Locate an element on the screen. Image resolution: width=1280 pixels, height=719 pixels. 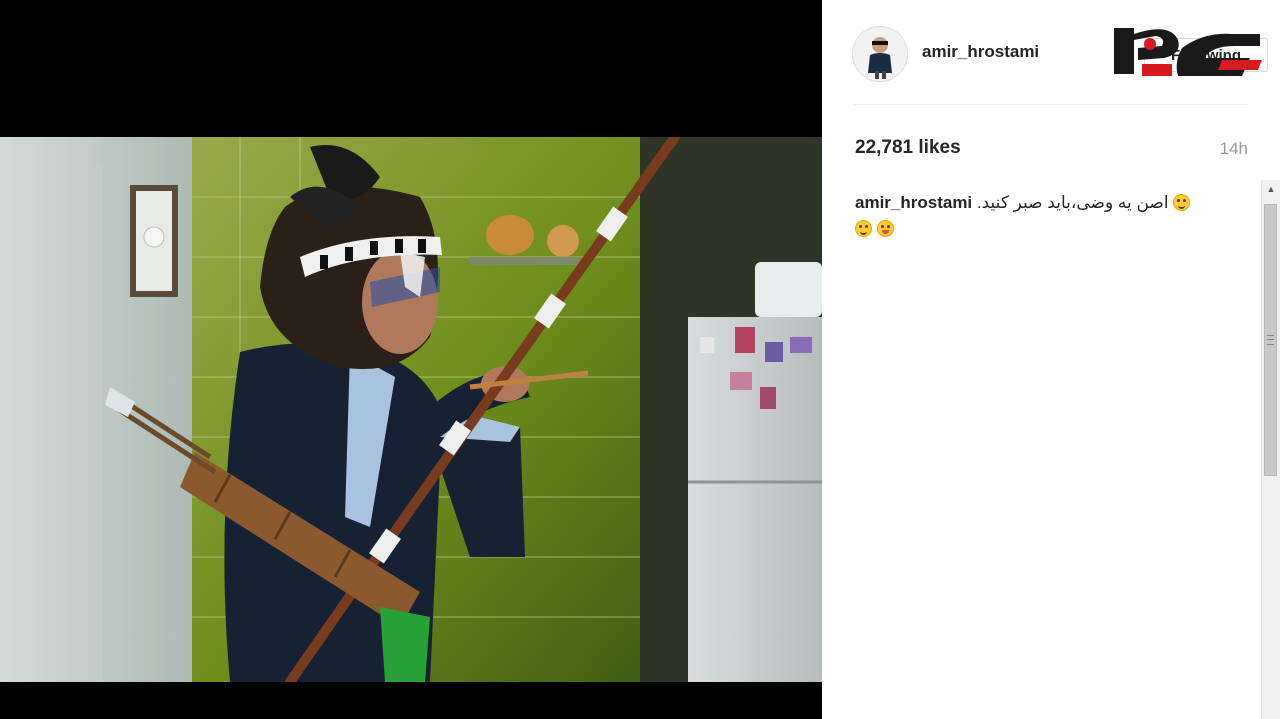
following-button: Following is located at coordinates (1206, 55).